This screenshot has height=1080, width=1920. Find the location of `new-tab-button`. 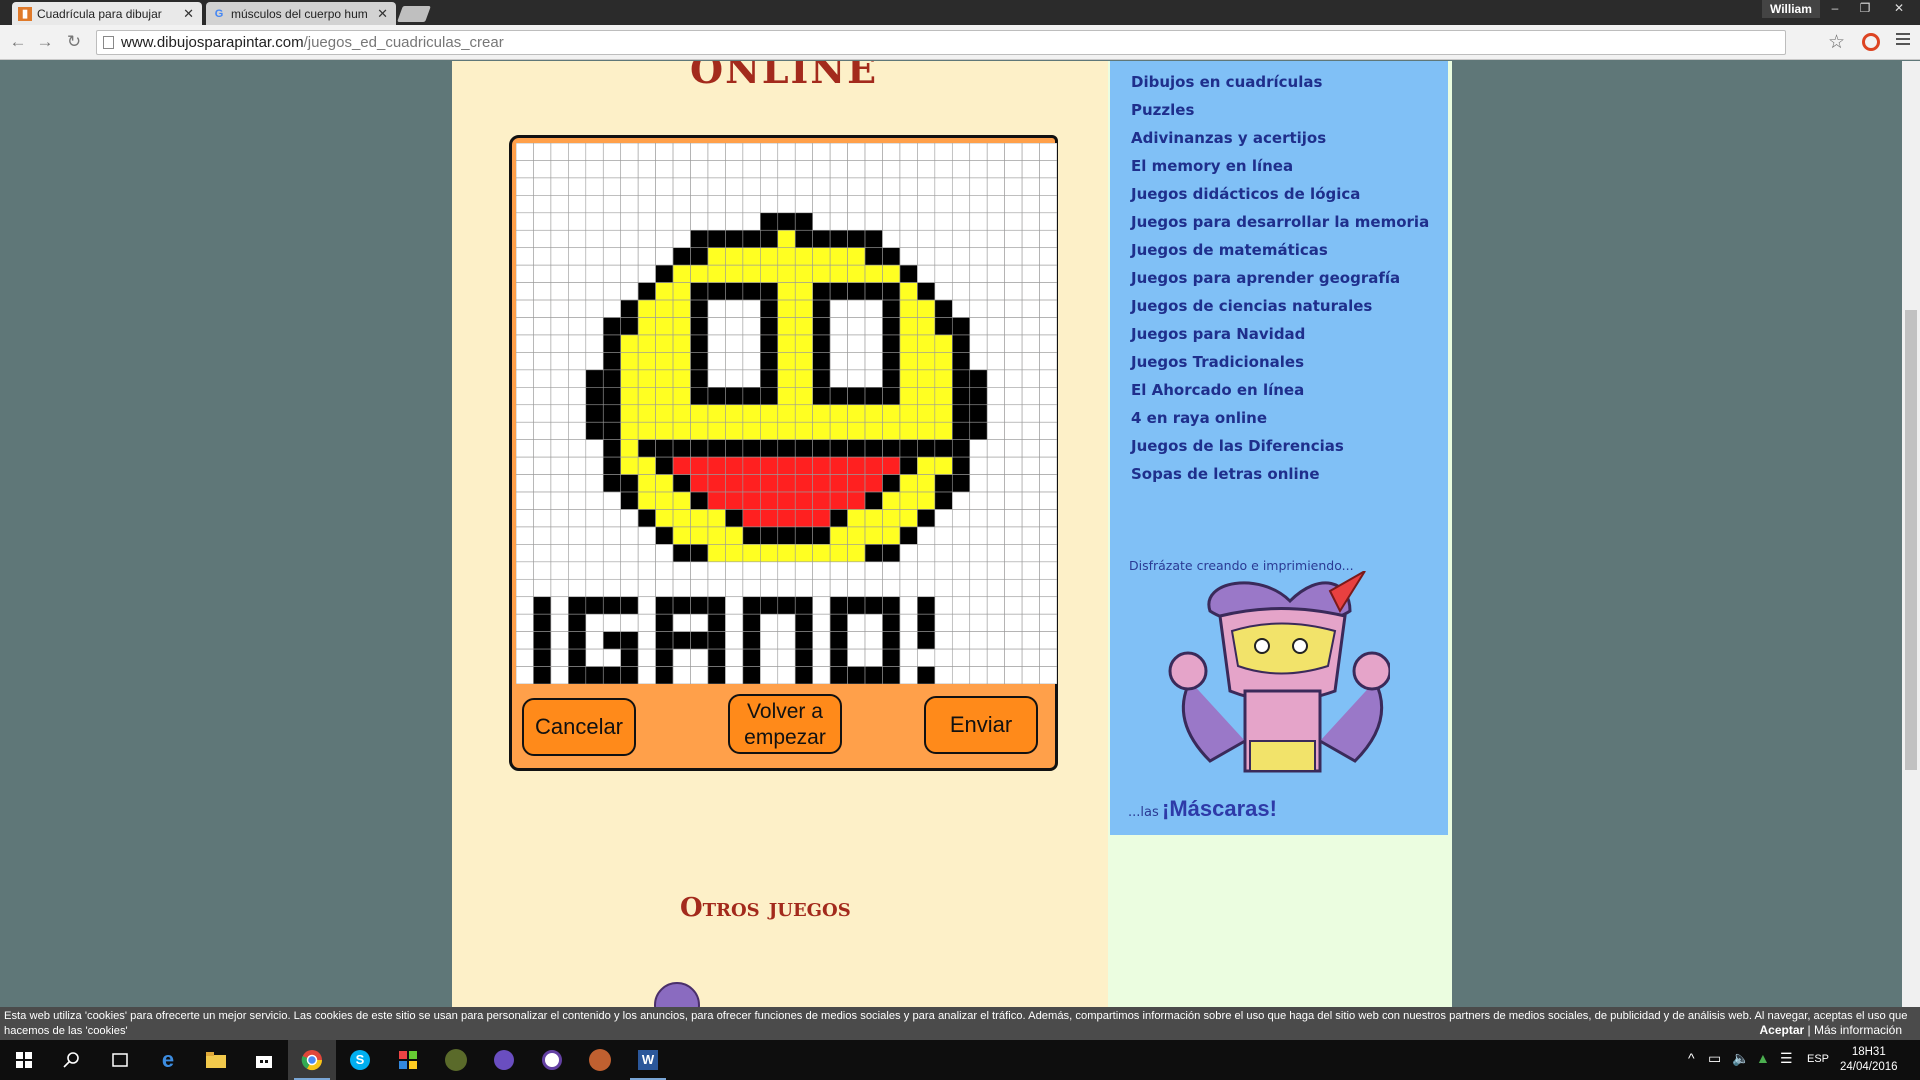

new-tab-button is located at coordinates (414, 14).